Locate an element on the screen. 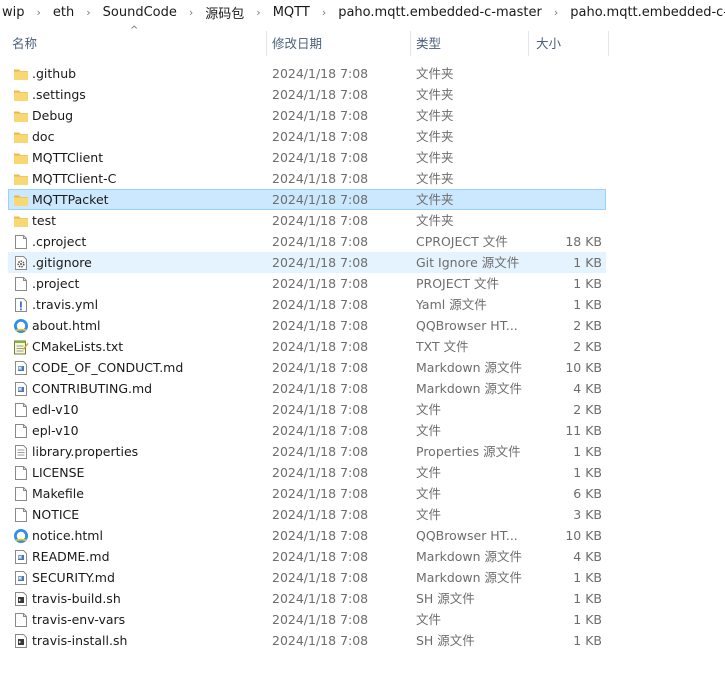  file-row: .cproject 2024/1/18 7:08 CPROJECT 文件 18 KB is located at coordinates (307, 241).